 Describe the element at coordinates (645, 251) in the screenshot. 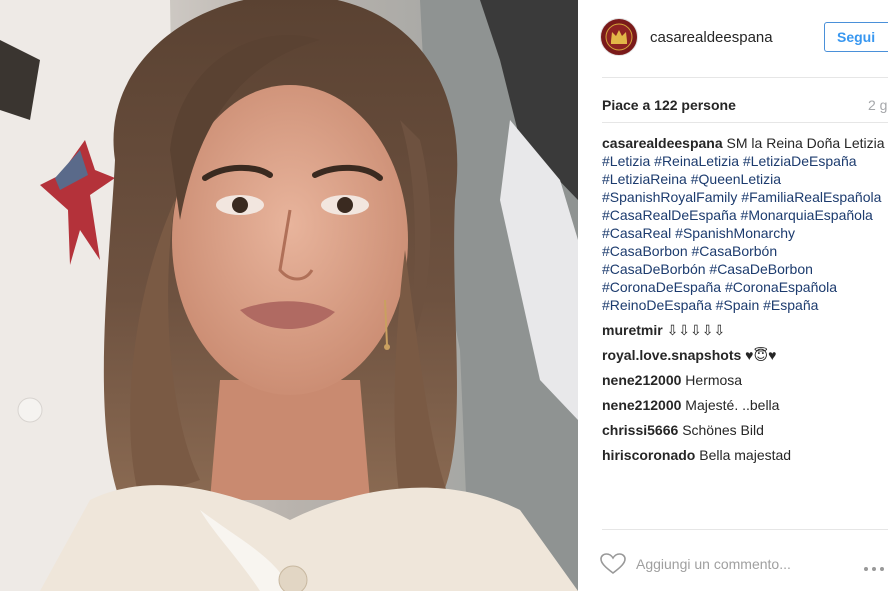

I see `hashtag: #CasaBorbon` at that location.